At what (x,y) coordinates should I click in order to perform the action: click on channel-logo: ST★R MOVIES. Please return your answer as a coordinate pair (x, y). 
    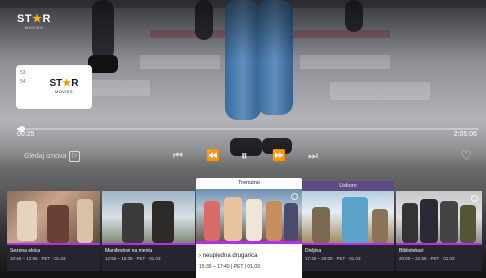
    Looking at the image, I should click on (34, 21).